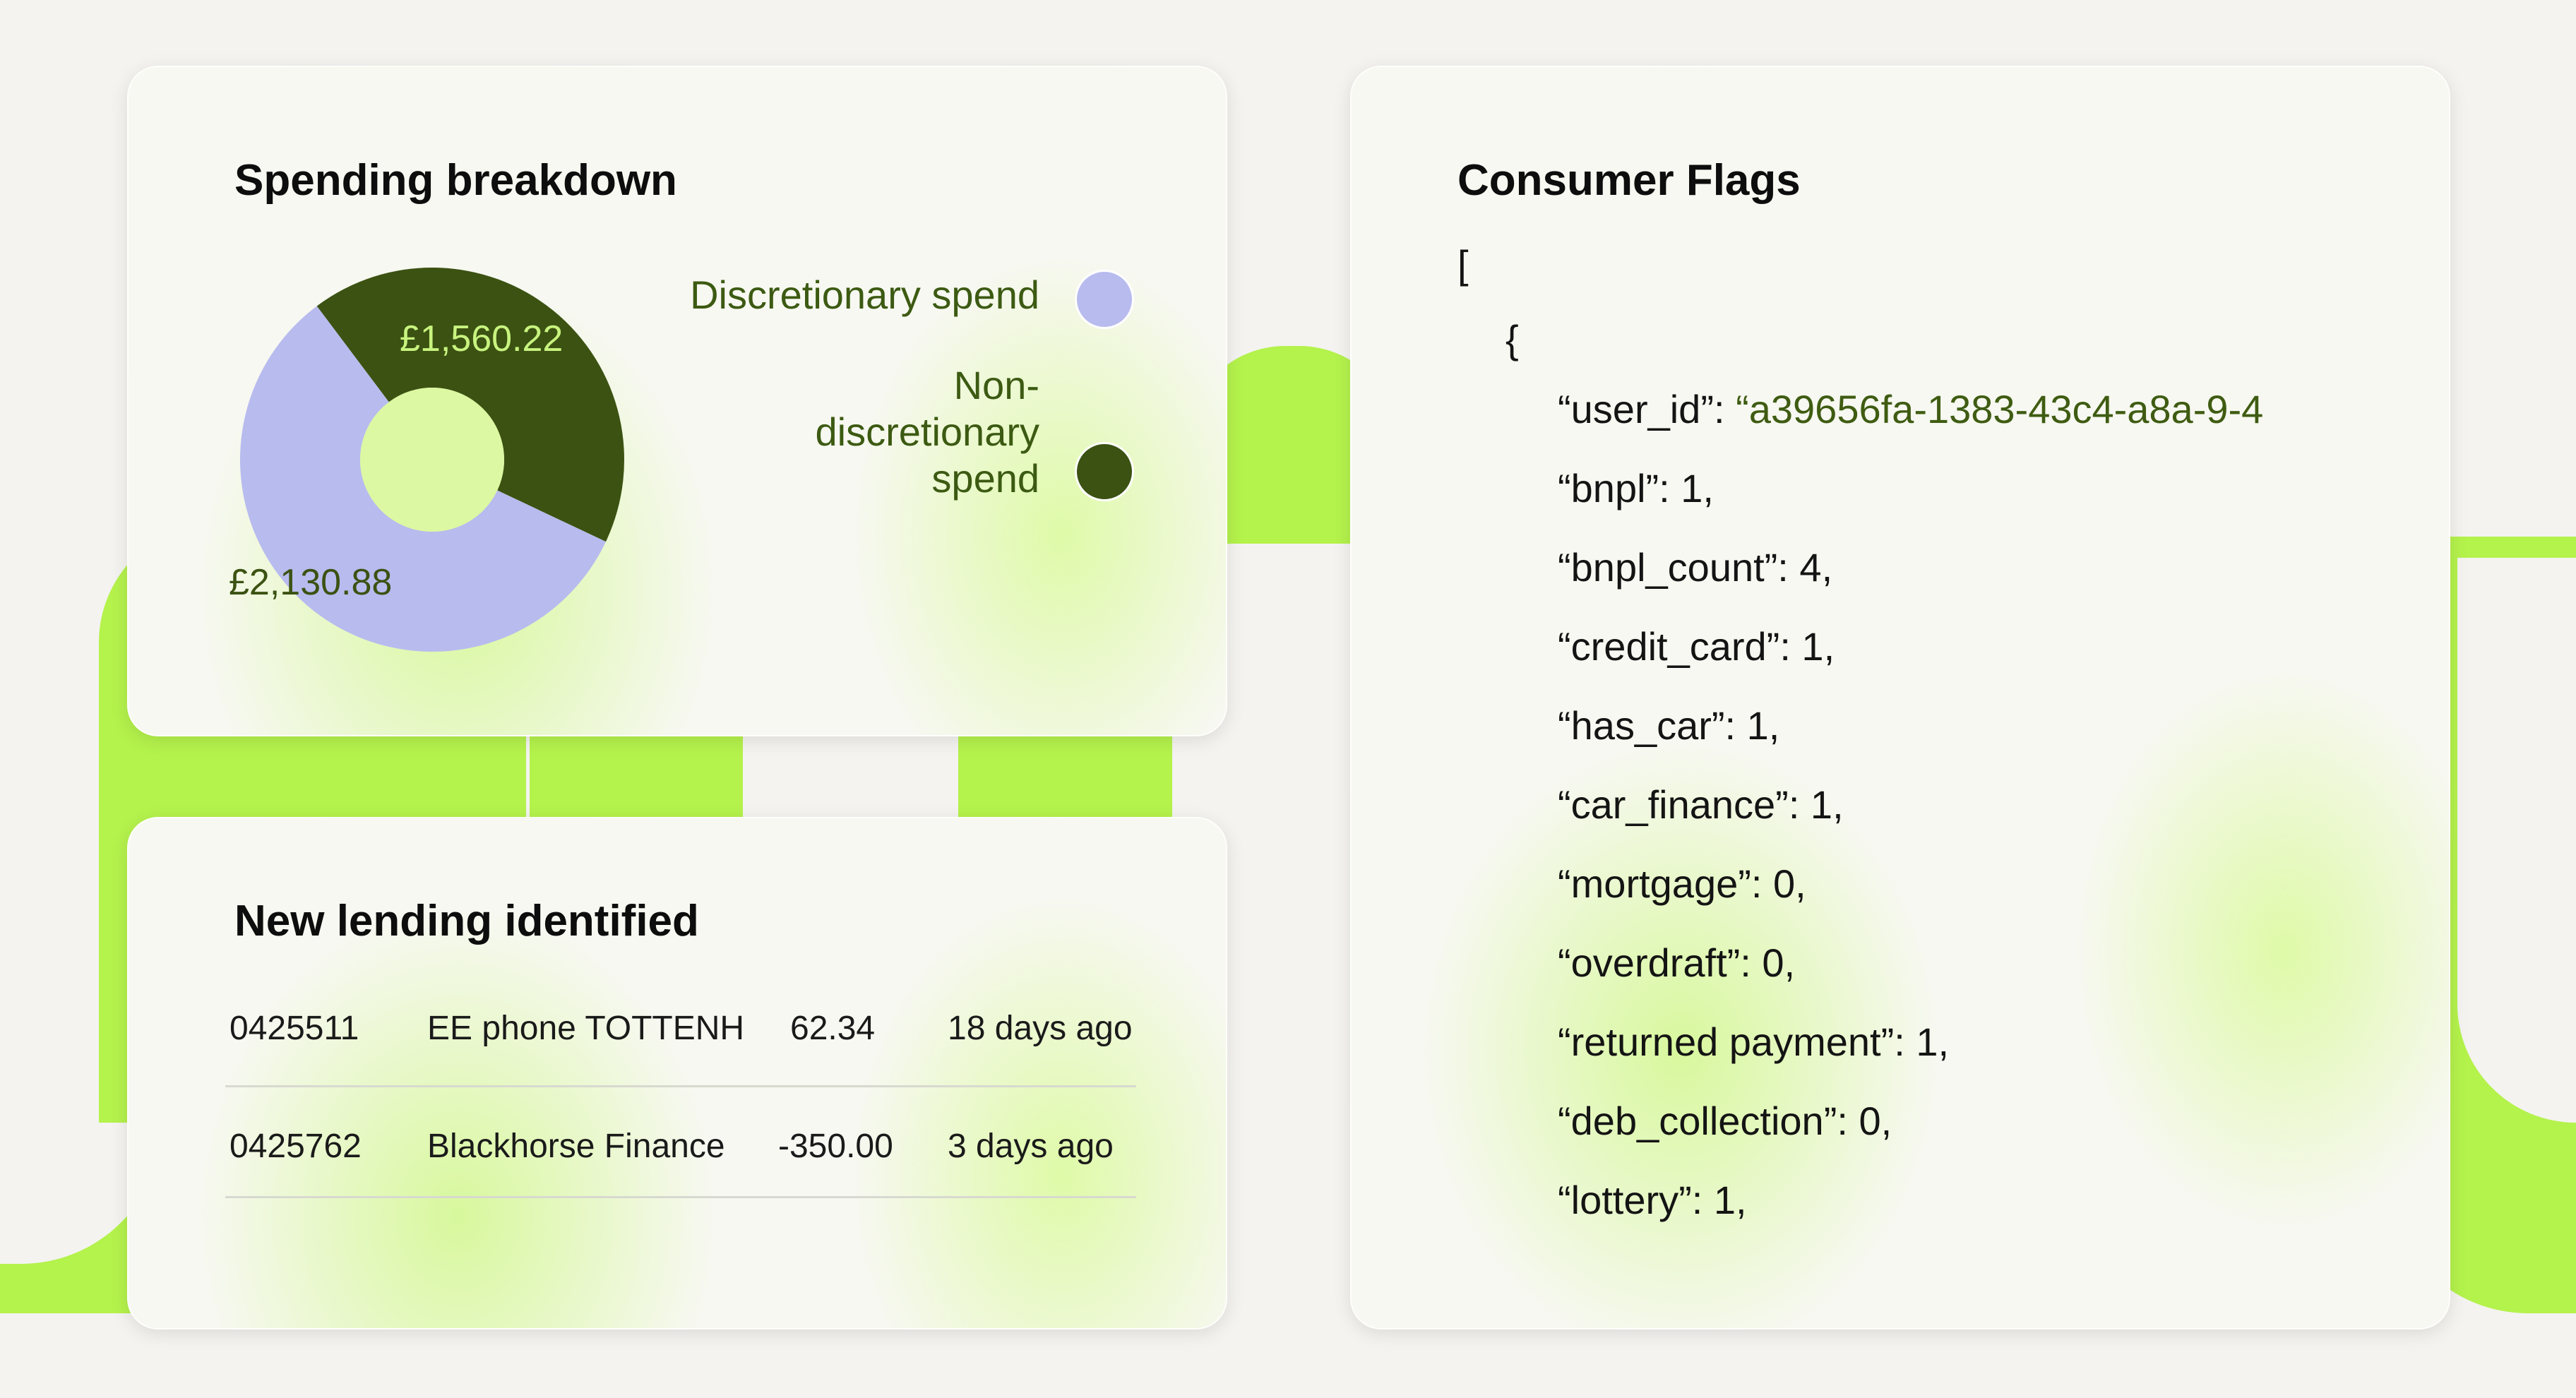 The width and height of the screenshot is (2576, 1398). Describe the element at coordinates (2516, 840) in the screenshot. I see `background-cutout-right` at that location.